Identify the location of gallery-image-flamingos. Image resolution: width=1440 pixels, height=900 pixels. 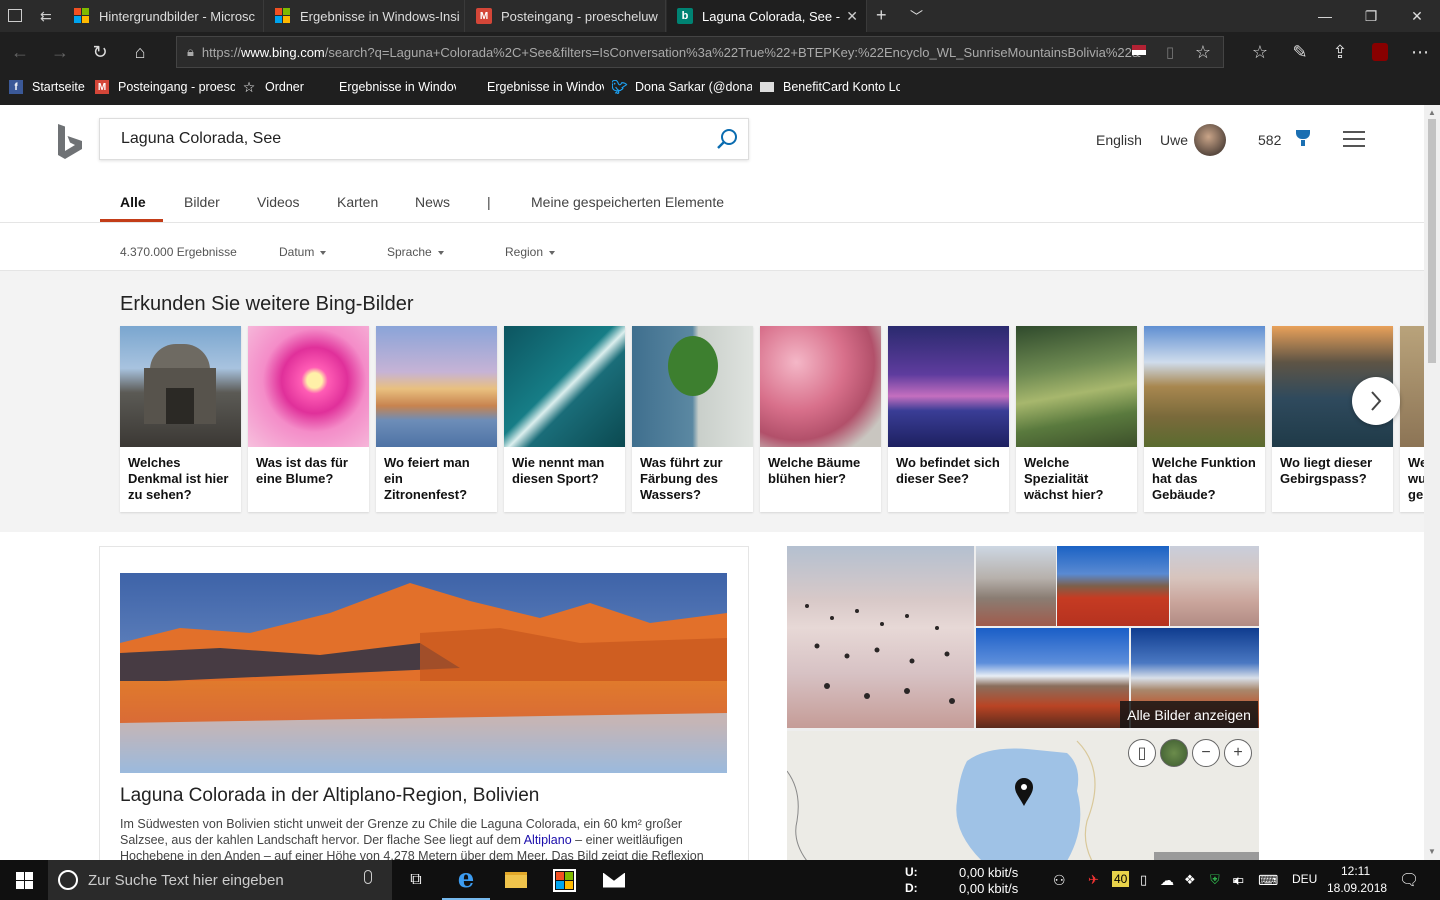
(880, 637).